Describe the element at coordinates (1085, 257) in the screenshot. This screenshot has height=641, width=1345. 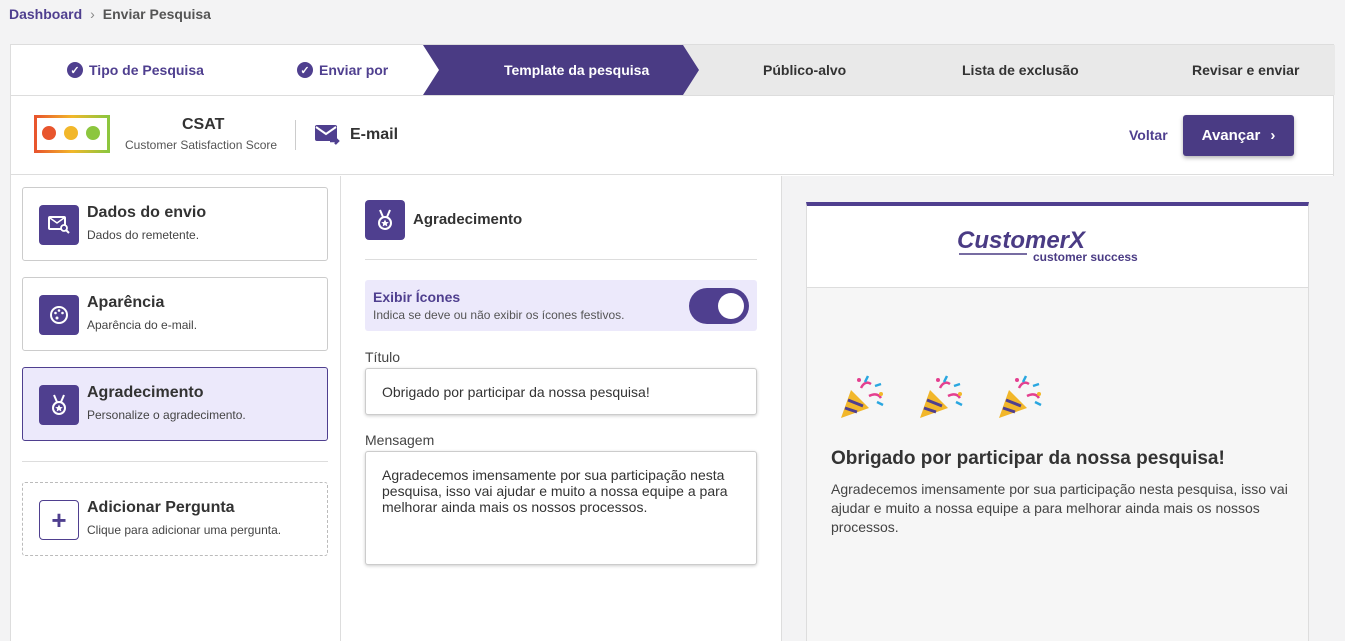
I see `svg-text: customer success` at that location.